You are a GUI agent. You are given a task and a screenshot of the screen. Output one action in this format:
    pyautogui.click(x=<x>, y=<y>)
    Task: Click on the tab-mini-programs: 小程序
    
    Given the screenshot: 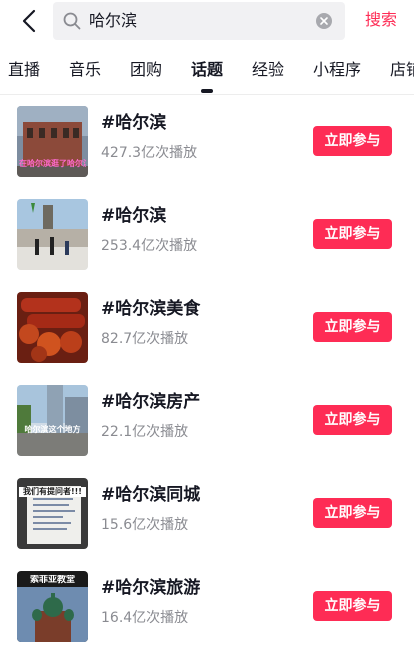 What is the action you would take?
    pyautogui.click(x=337, y=70)
    